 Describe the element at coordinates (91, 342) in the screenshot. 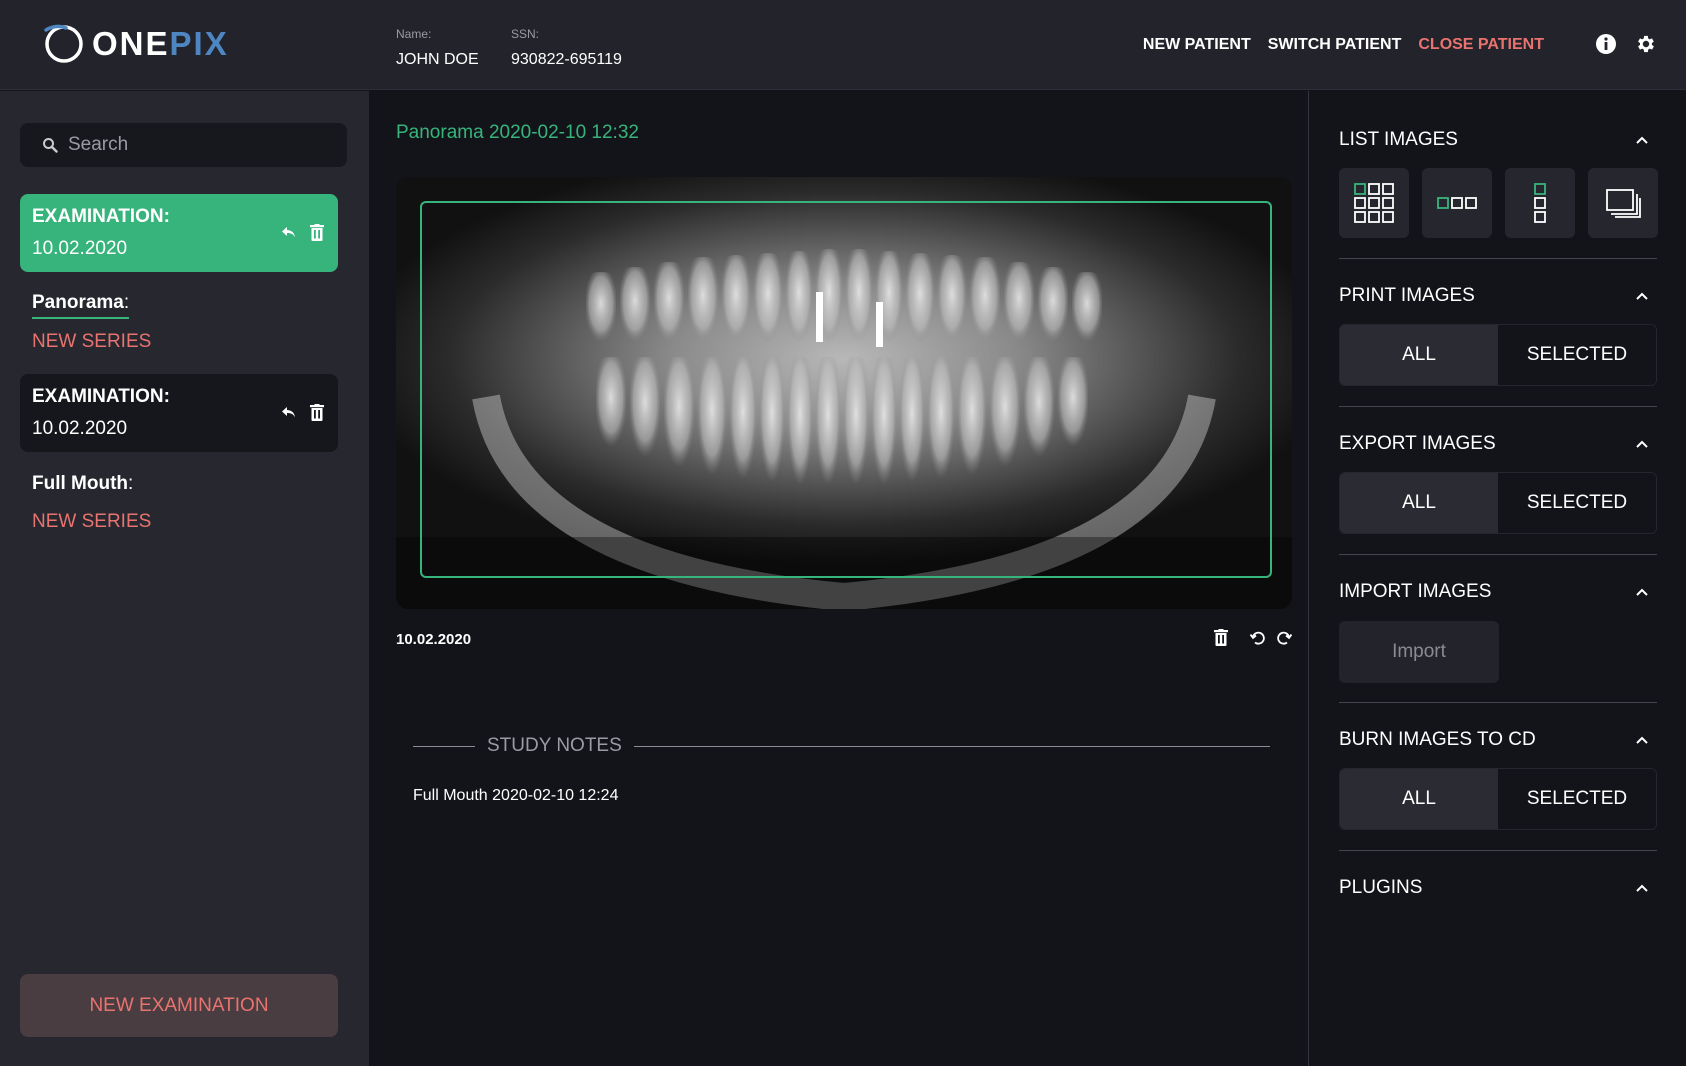

I see `new-series-panorama-link: NEW SERIES` at that location.